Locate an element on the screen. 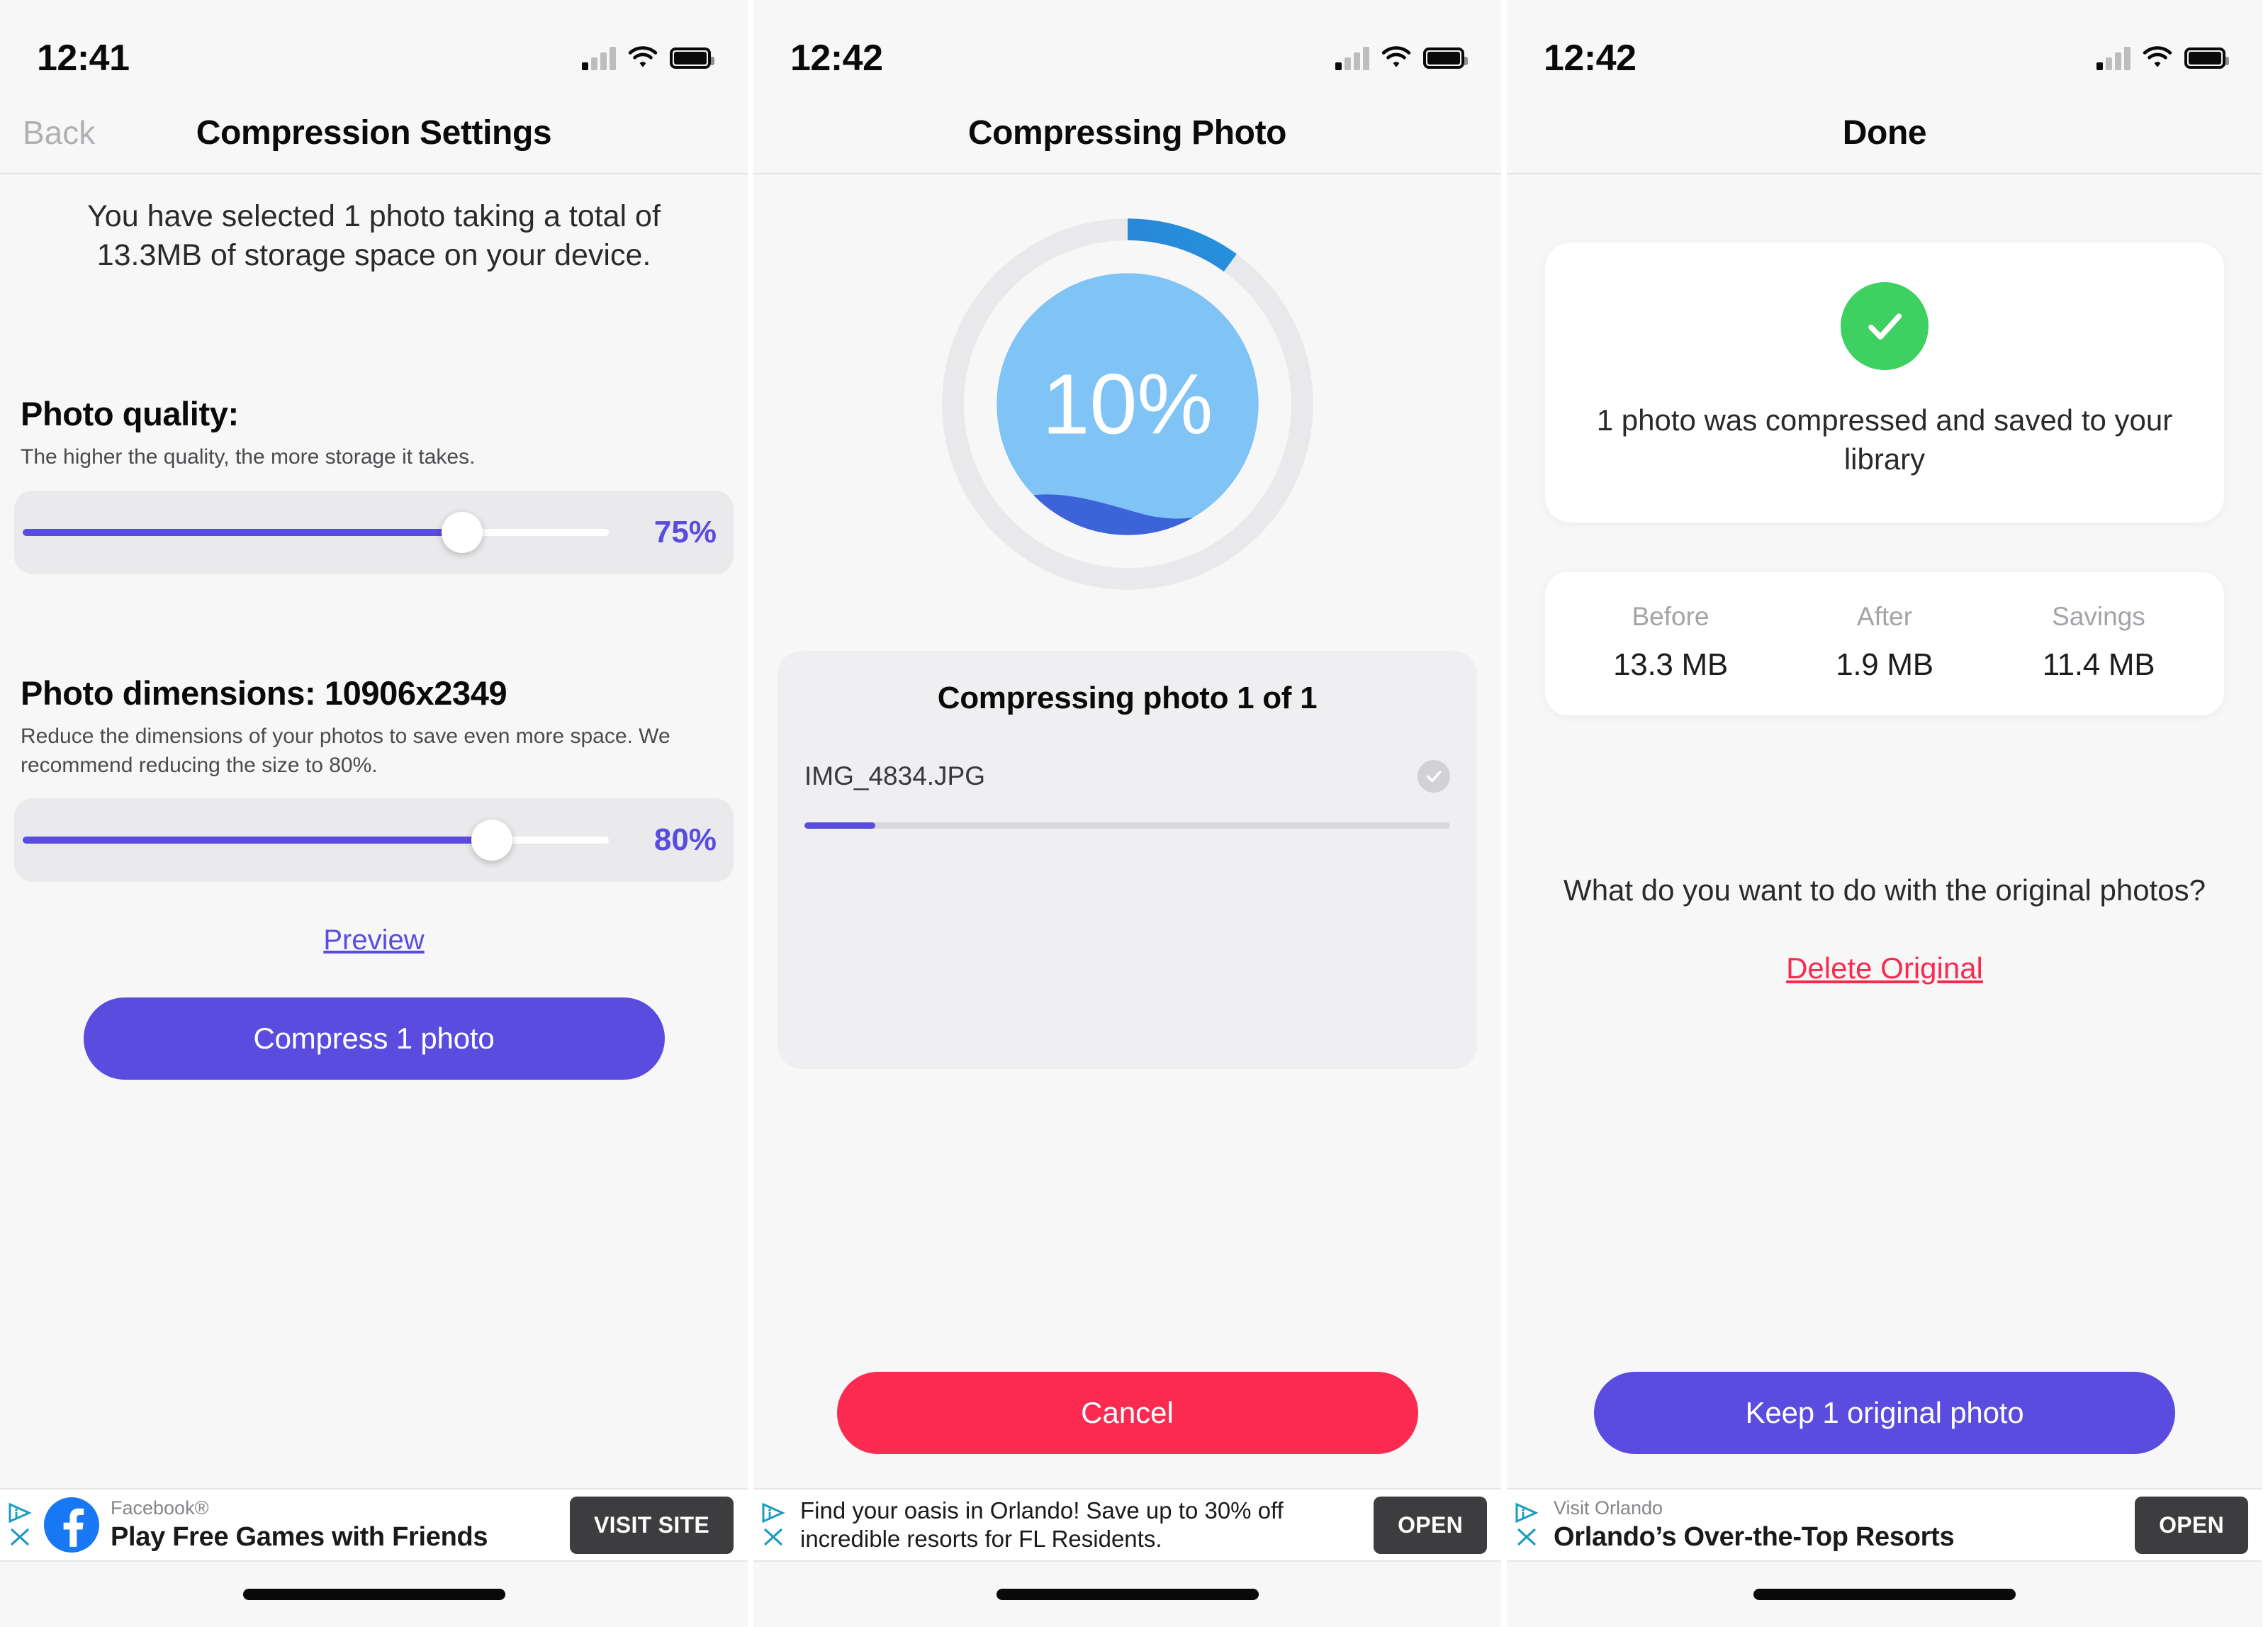  nav-bar: Compressing Photo is located at coordinates (1127, 133).